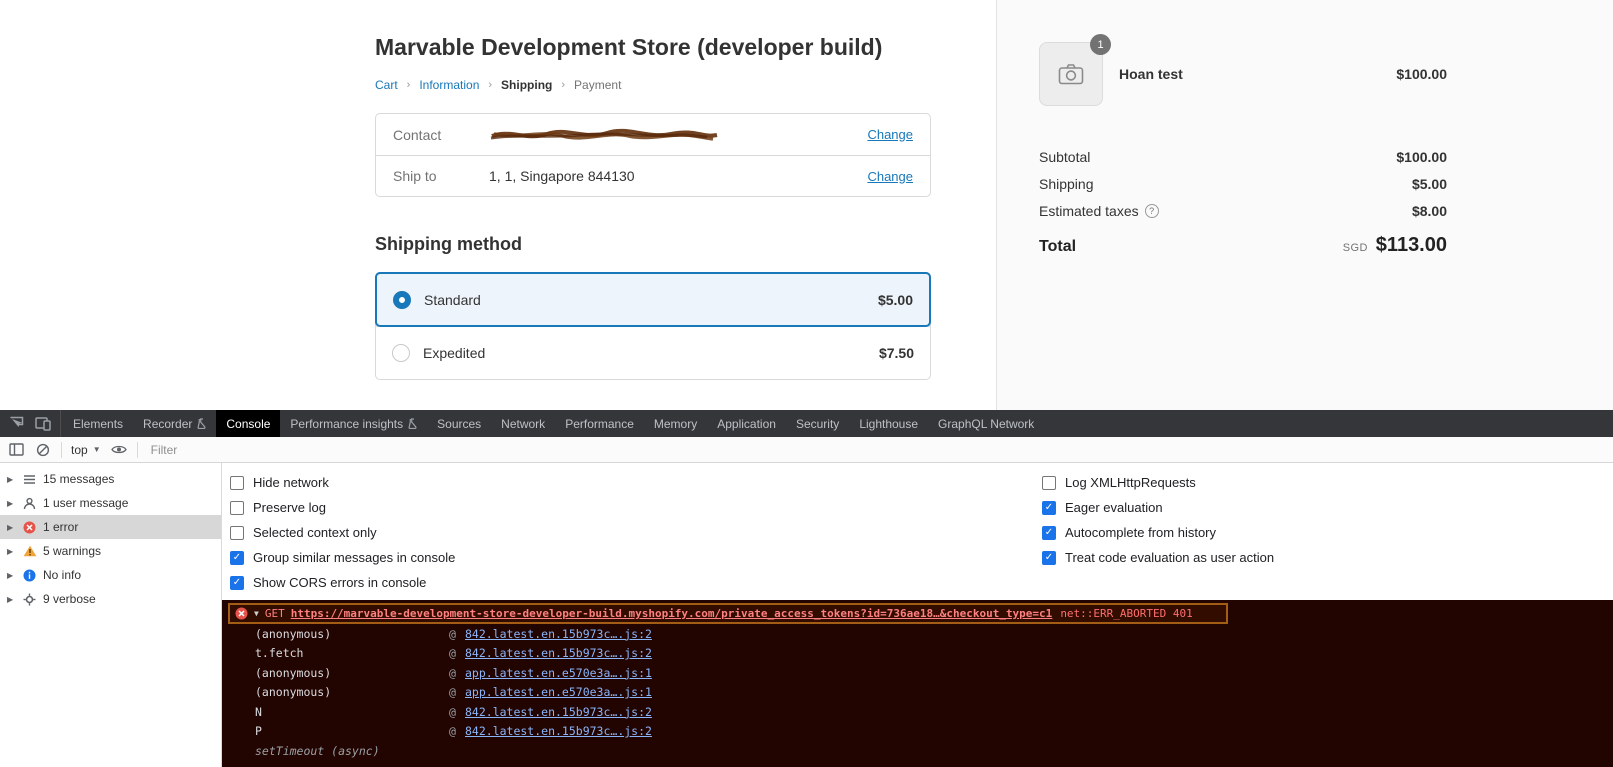  I want to click on radio-expedited, so click(401, 353).